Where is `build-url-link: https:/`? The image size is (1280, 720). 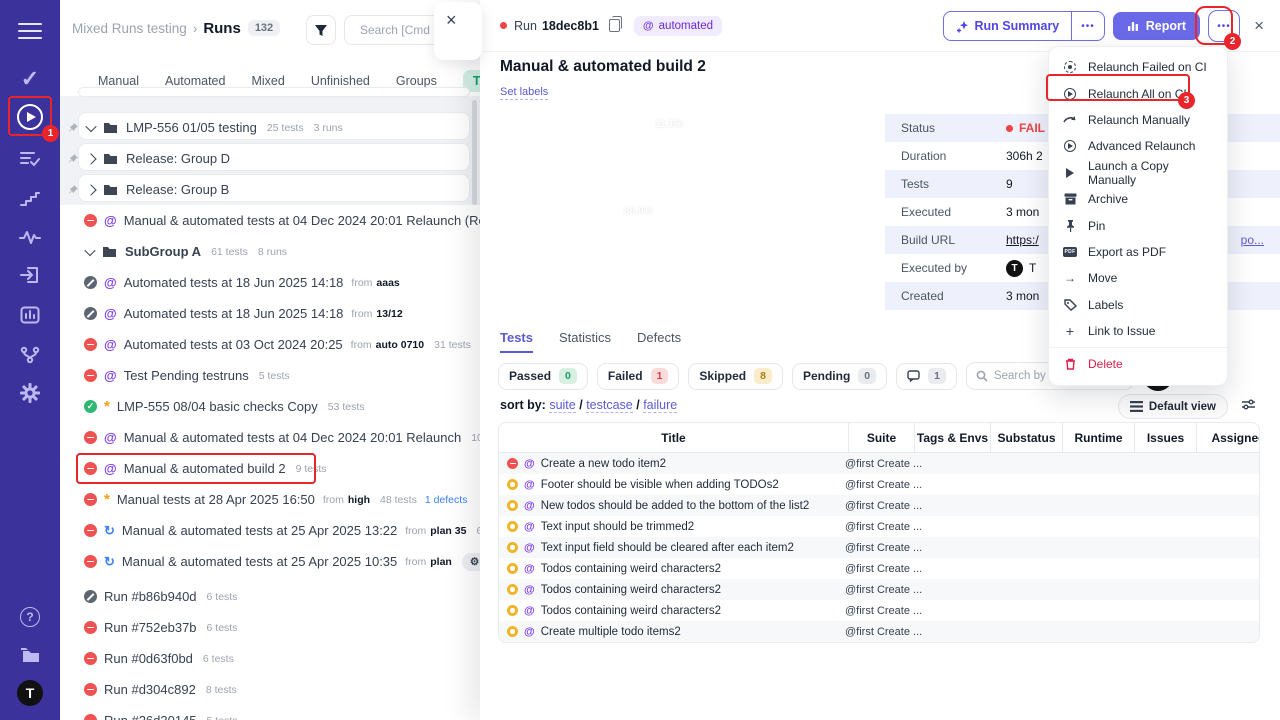 build-url-link: https:/ is located at coordinates (1022, 240).